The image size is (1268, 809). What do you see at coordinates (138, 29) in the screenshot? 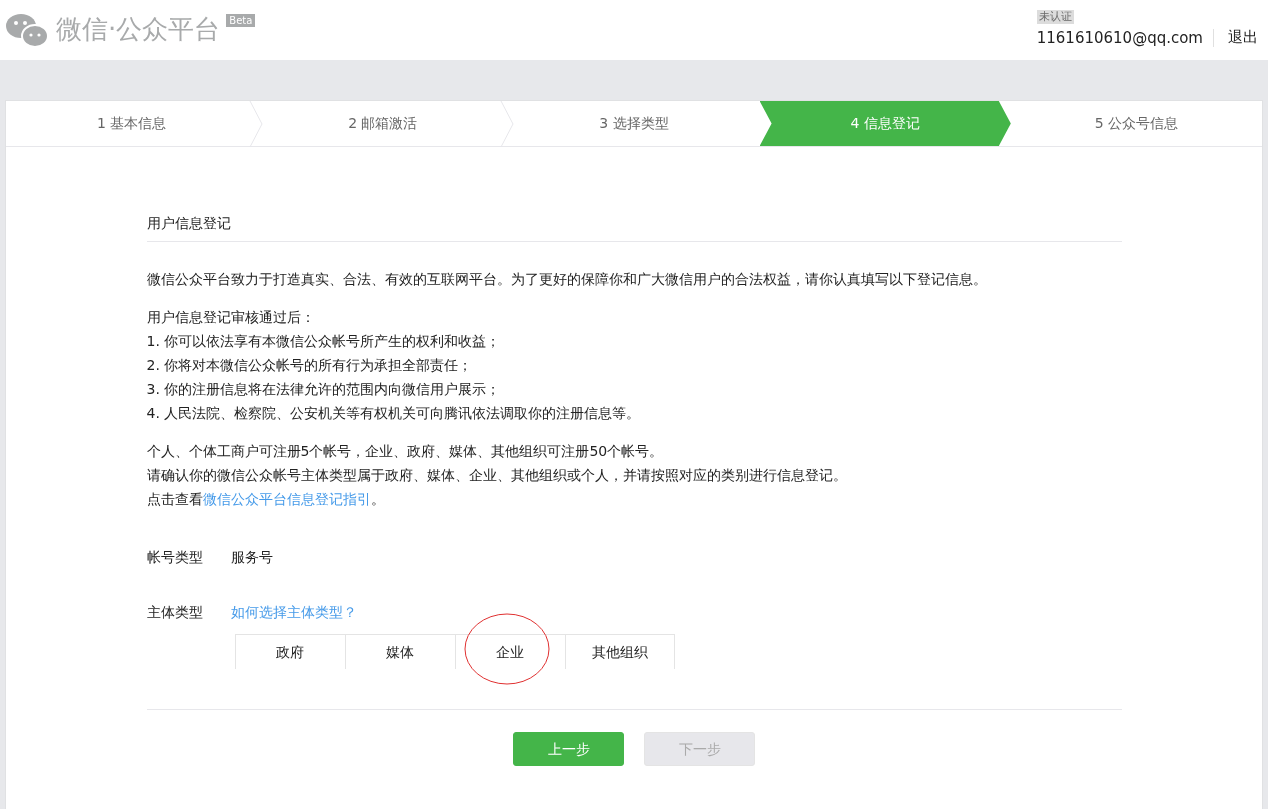
I see `logo-text: 微信·公众平台` at bounding box center [138, 29].